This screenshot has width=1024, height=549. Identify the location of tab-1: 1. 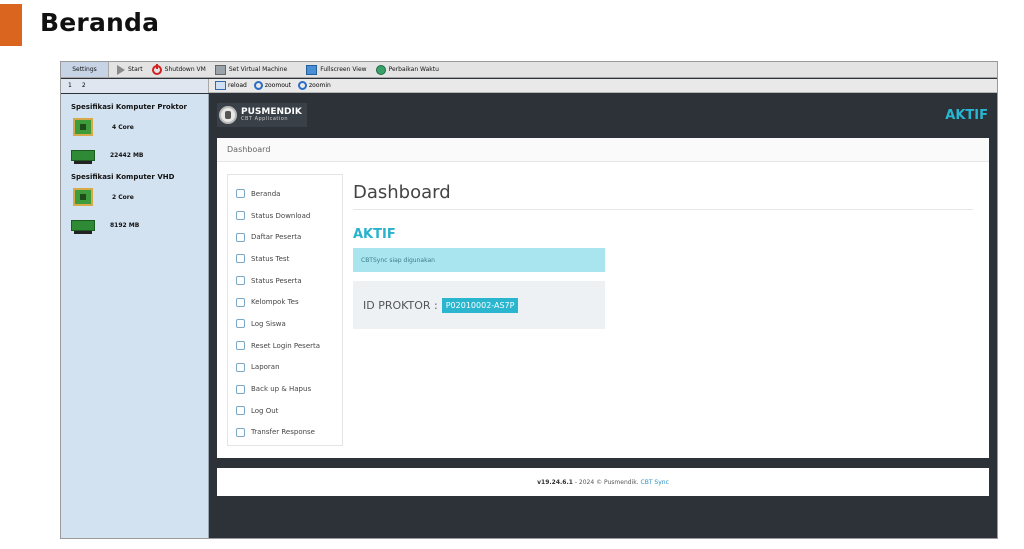
(70, 85).